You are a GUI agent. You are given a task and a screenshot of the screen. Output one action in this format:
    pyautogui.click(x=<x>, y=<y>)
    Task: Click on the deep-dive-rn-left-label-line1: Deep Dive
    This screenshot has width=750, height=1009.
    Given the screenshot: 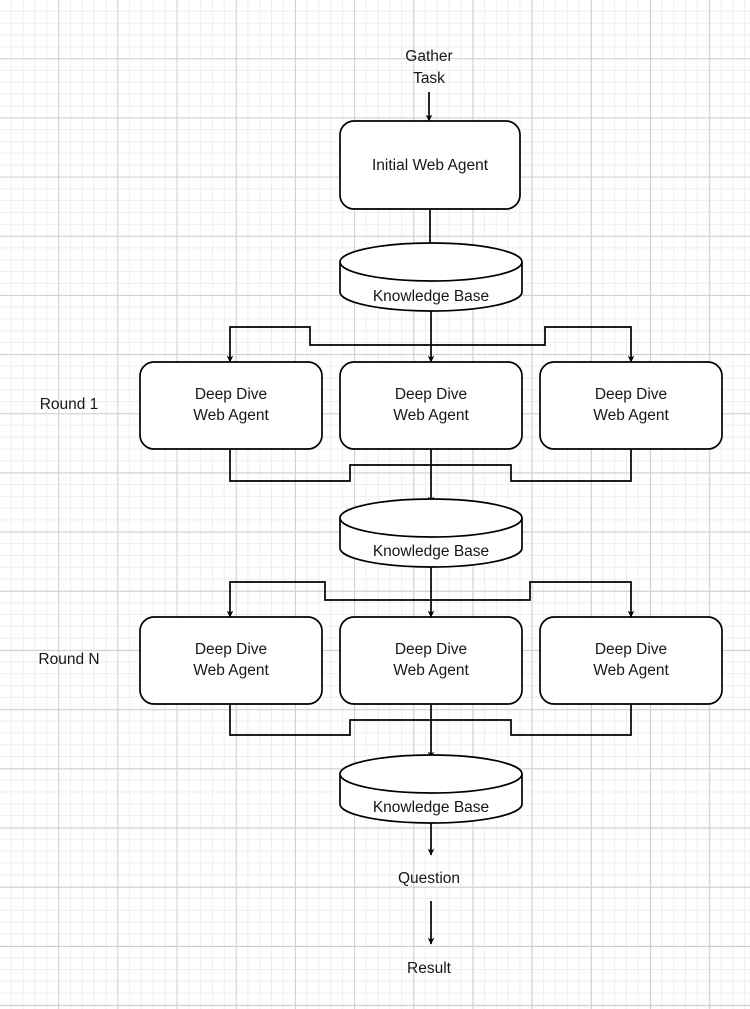 What is the action you would take?
    pyautogui.click(x=231, y=649)
    